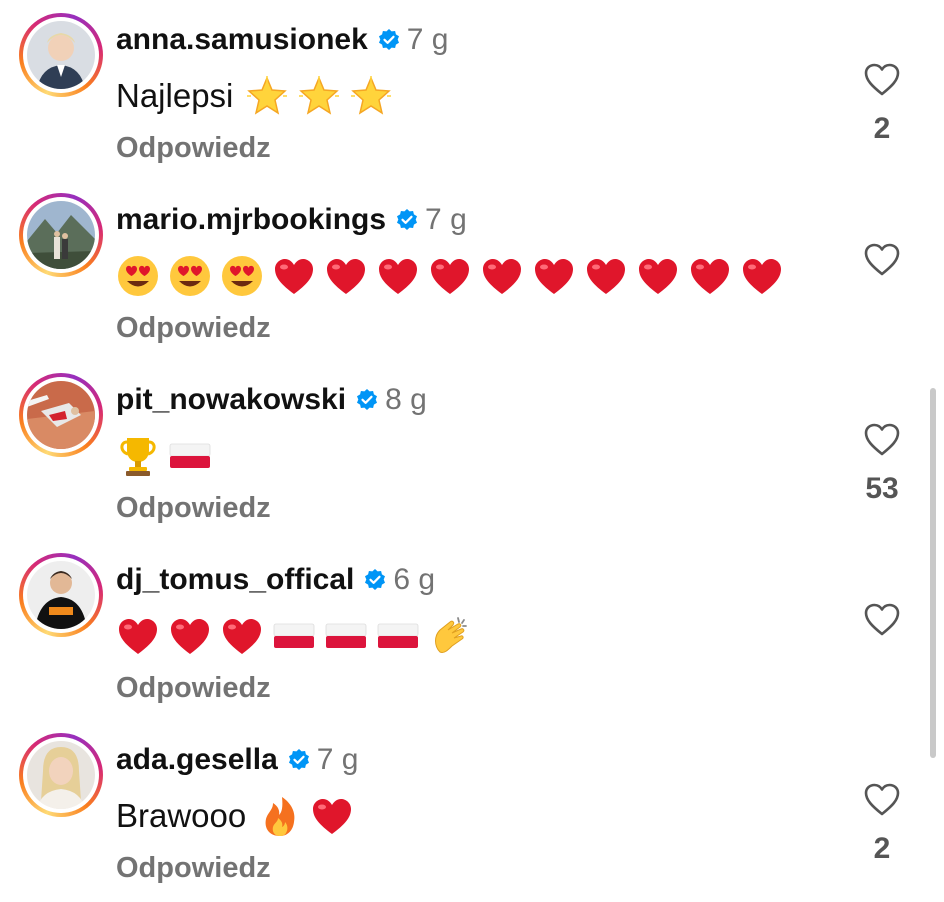  I want to click on comment-username: dj_tomus_offical, so click(235, 580).